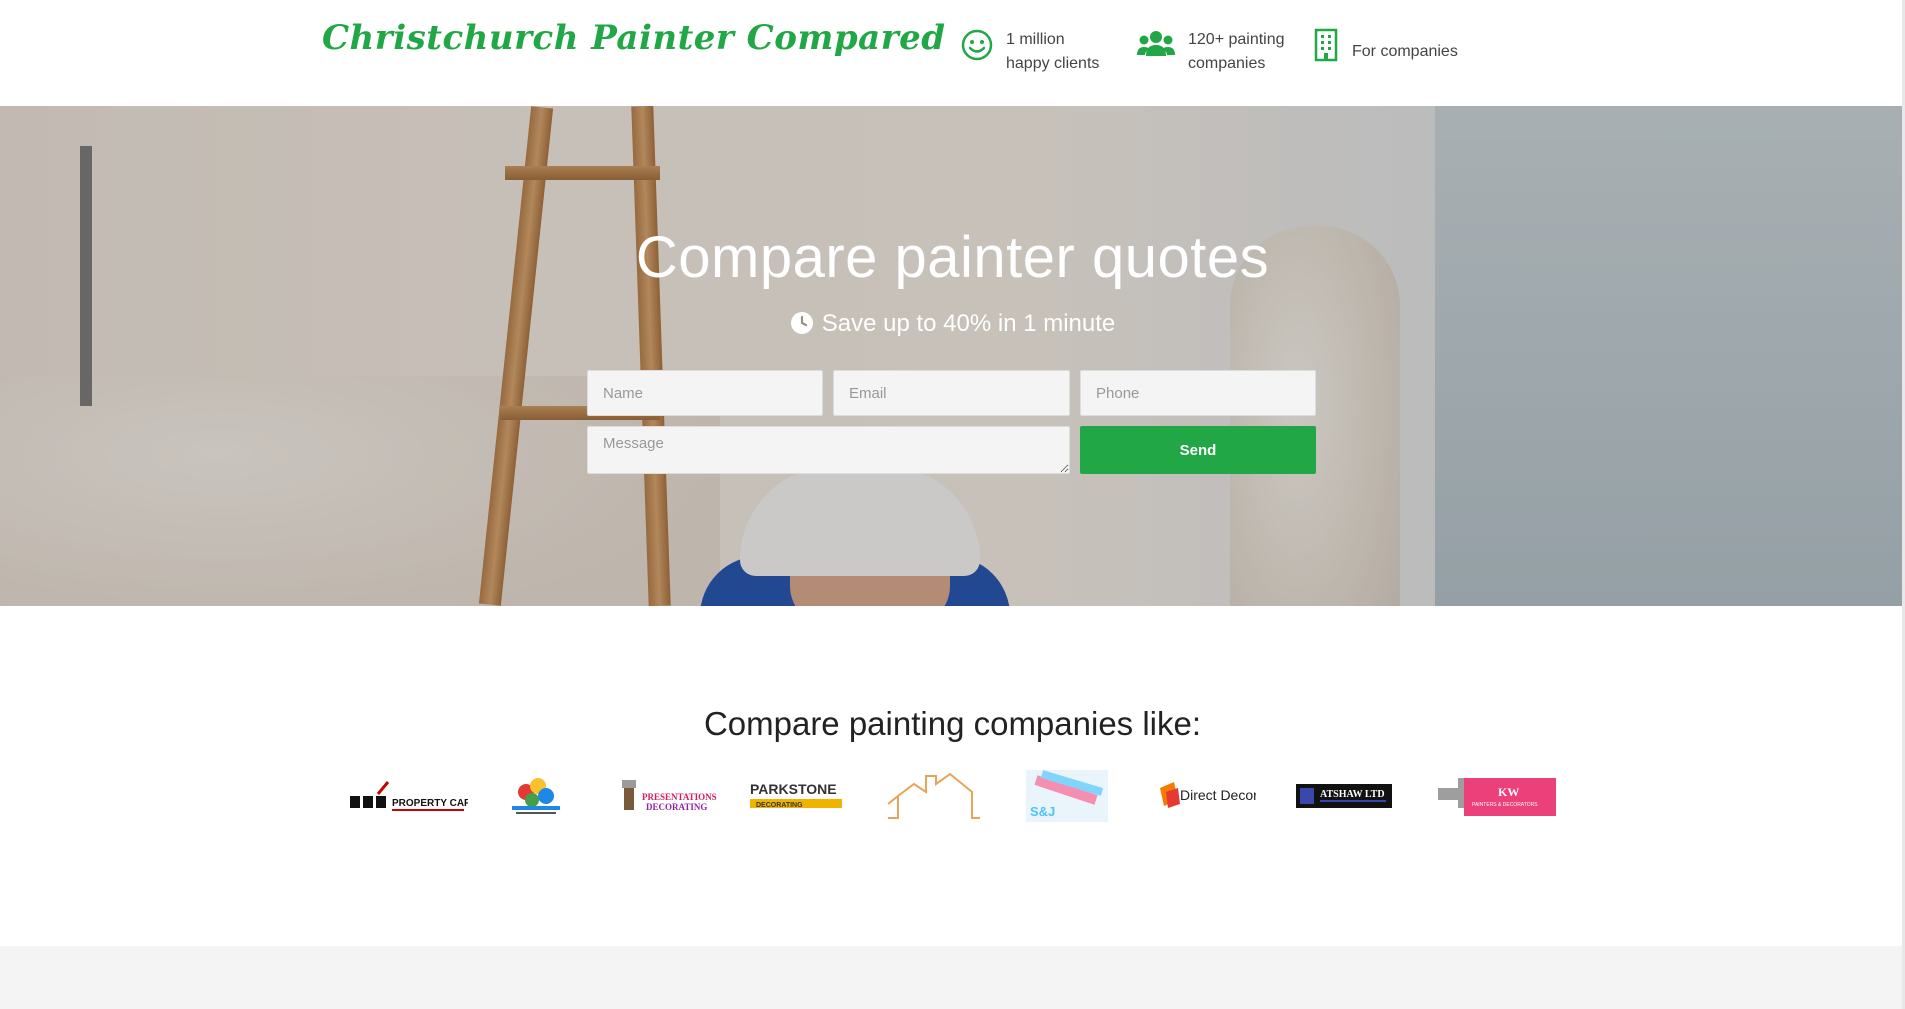 The image size is (1905, 1009). I want to click on stat-happy-clients: 1 million happy clients, so click(1029, 52).